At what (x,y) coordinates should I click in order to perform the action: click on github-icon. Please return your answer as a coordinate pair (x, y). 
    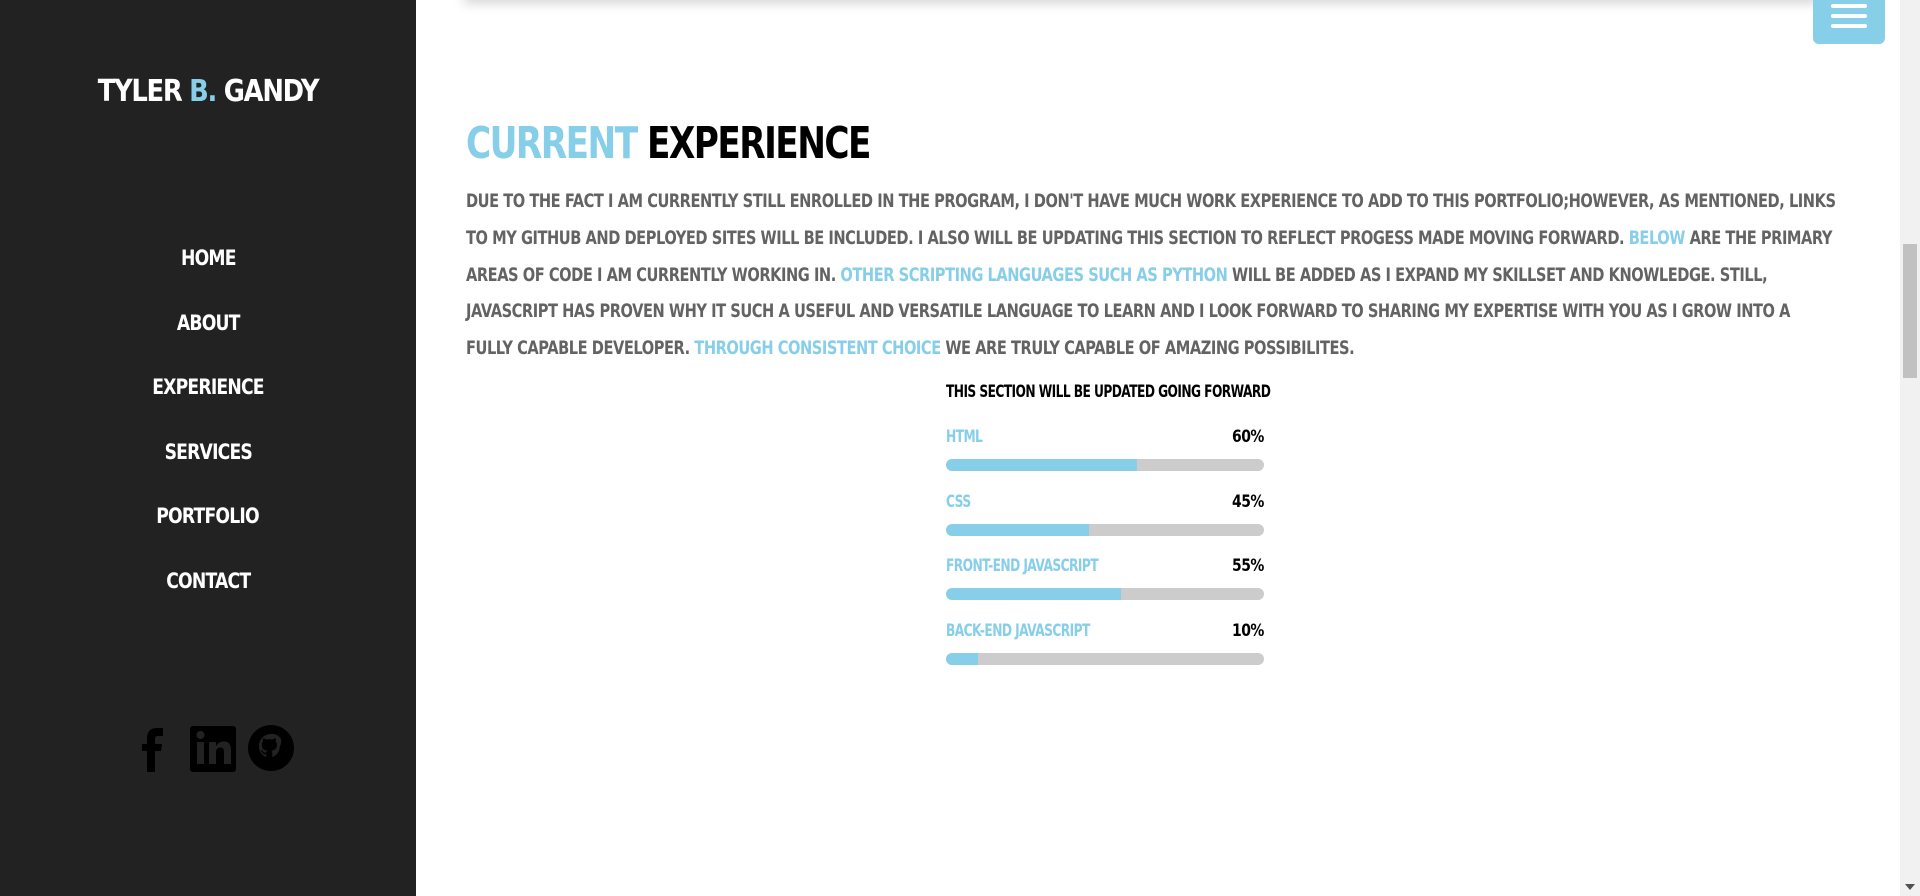
    Looking at the image, I should click on (271, 748).